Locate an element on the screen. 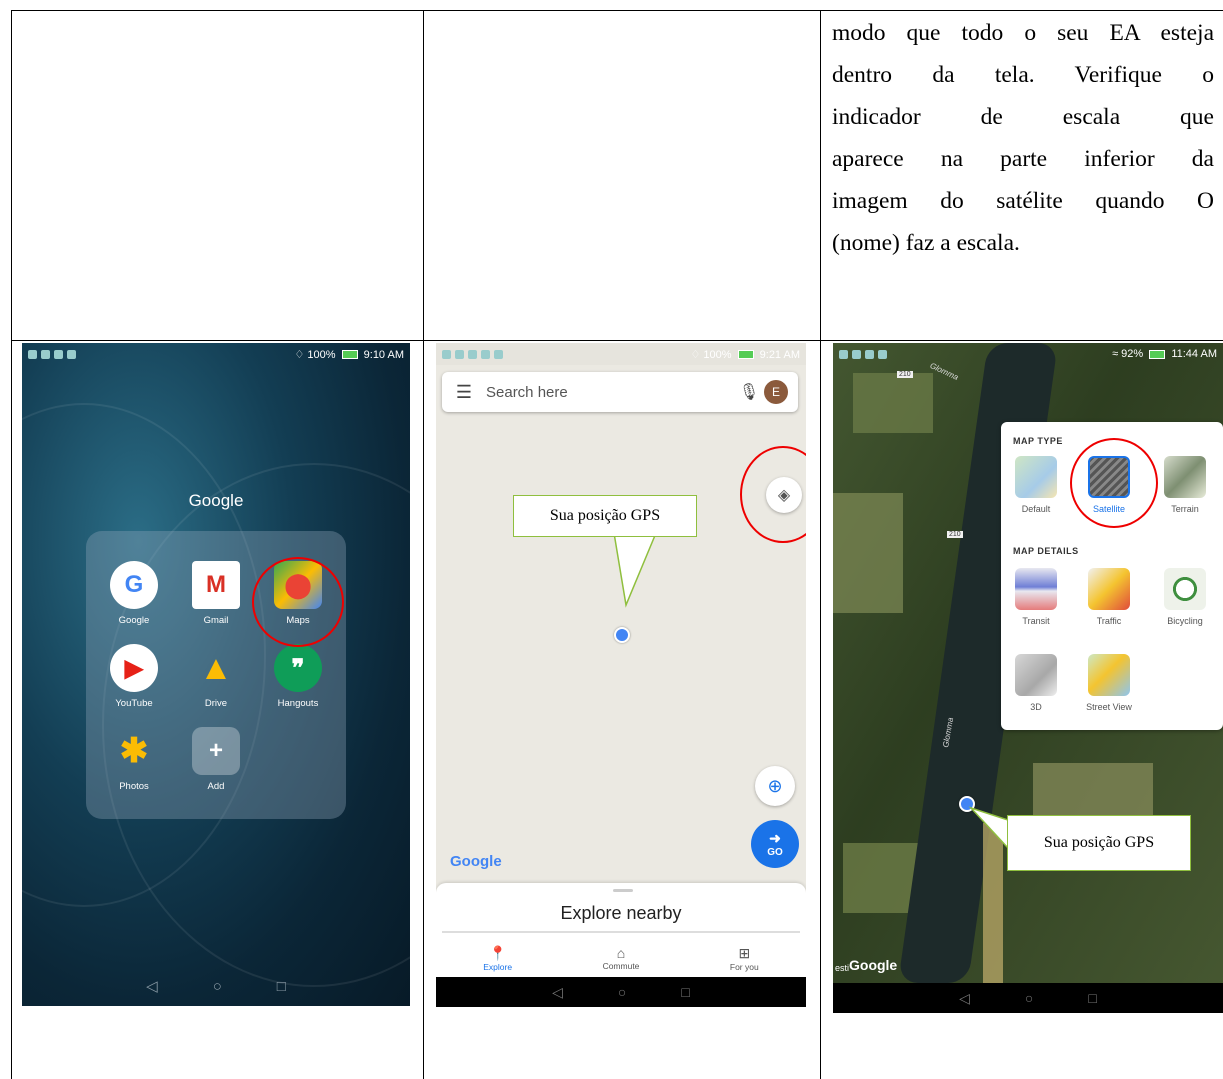  my-location-button: ⊕ is located at coordinates (775, 786).